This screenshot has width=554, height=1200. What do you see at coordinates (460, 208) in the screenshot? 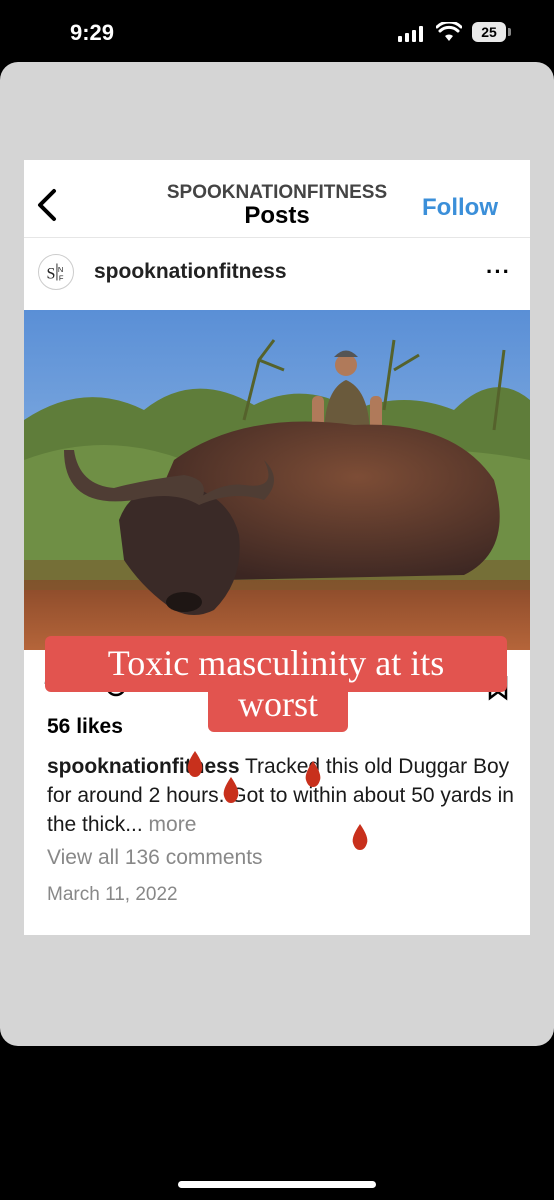
I see `follow-button: Follow` at bounding box center [460, 208].